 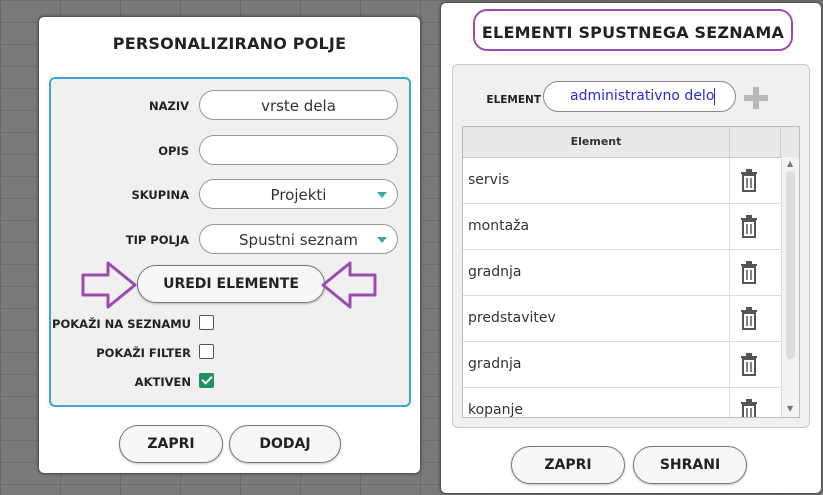 I want to click on annotation-arrow-left-icon, so click(x=349, y=285).